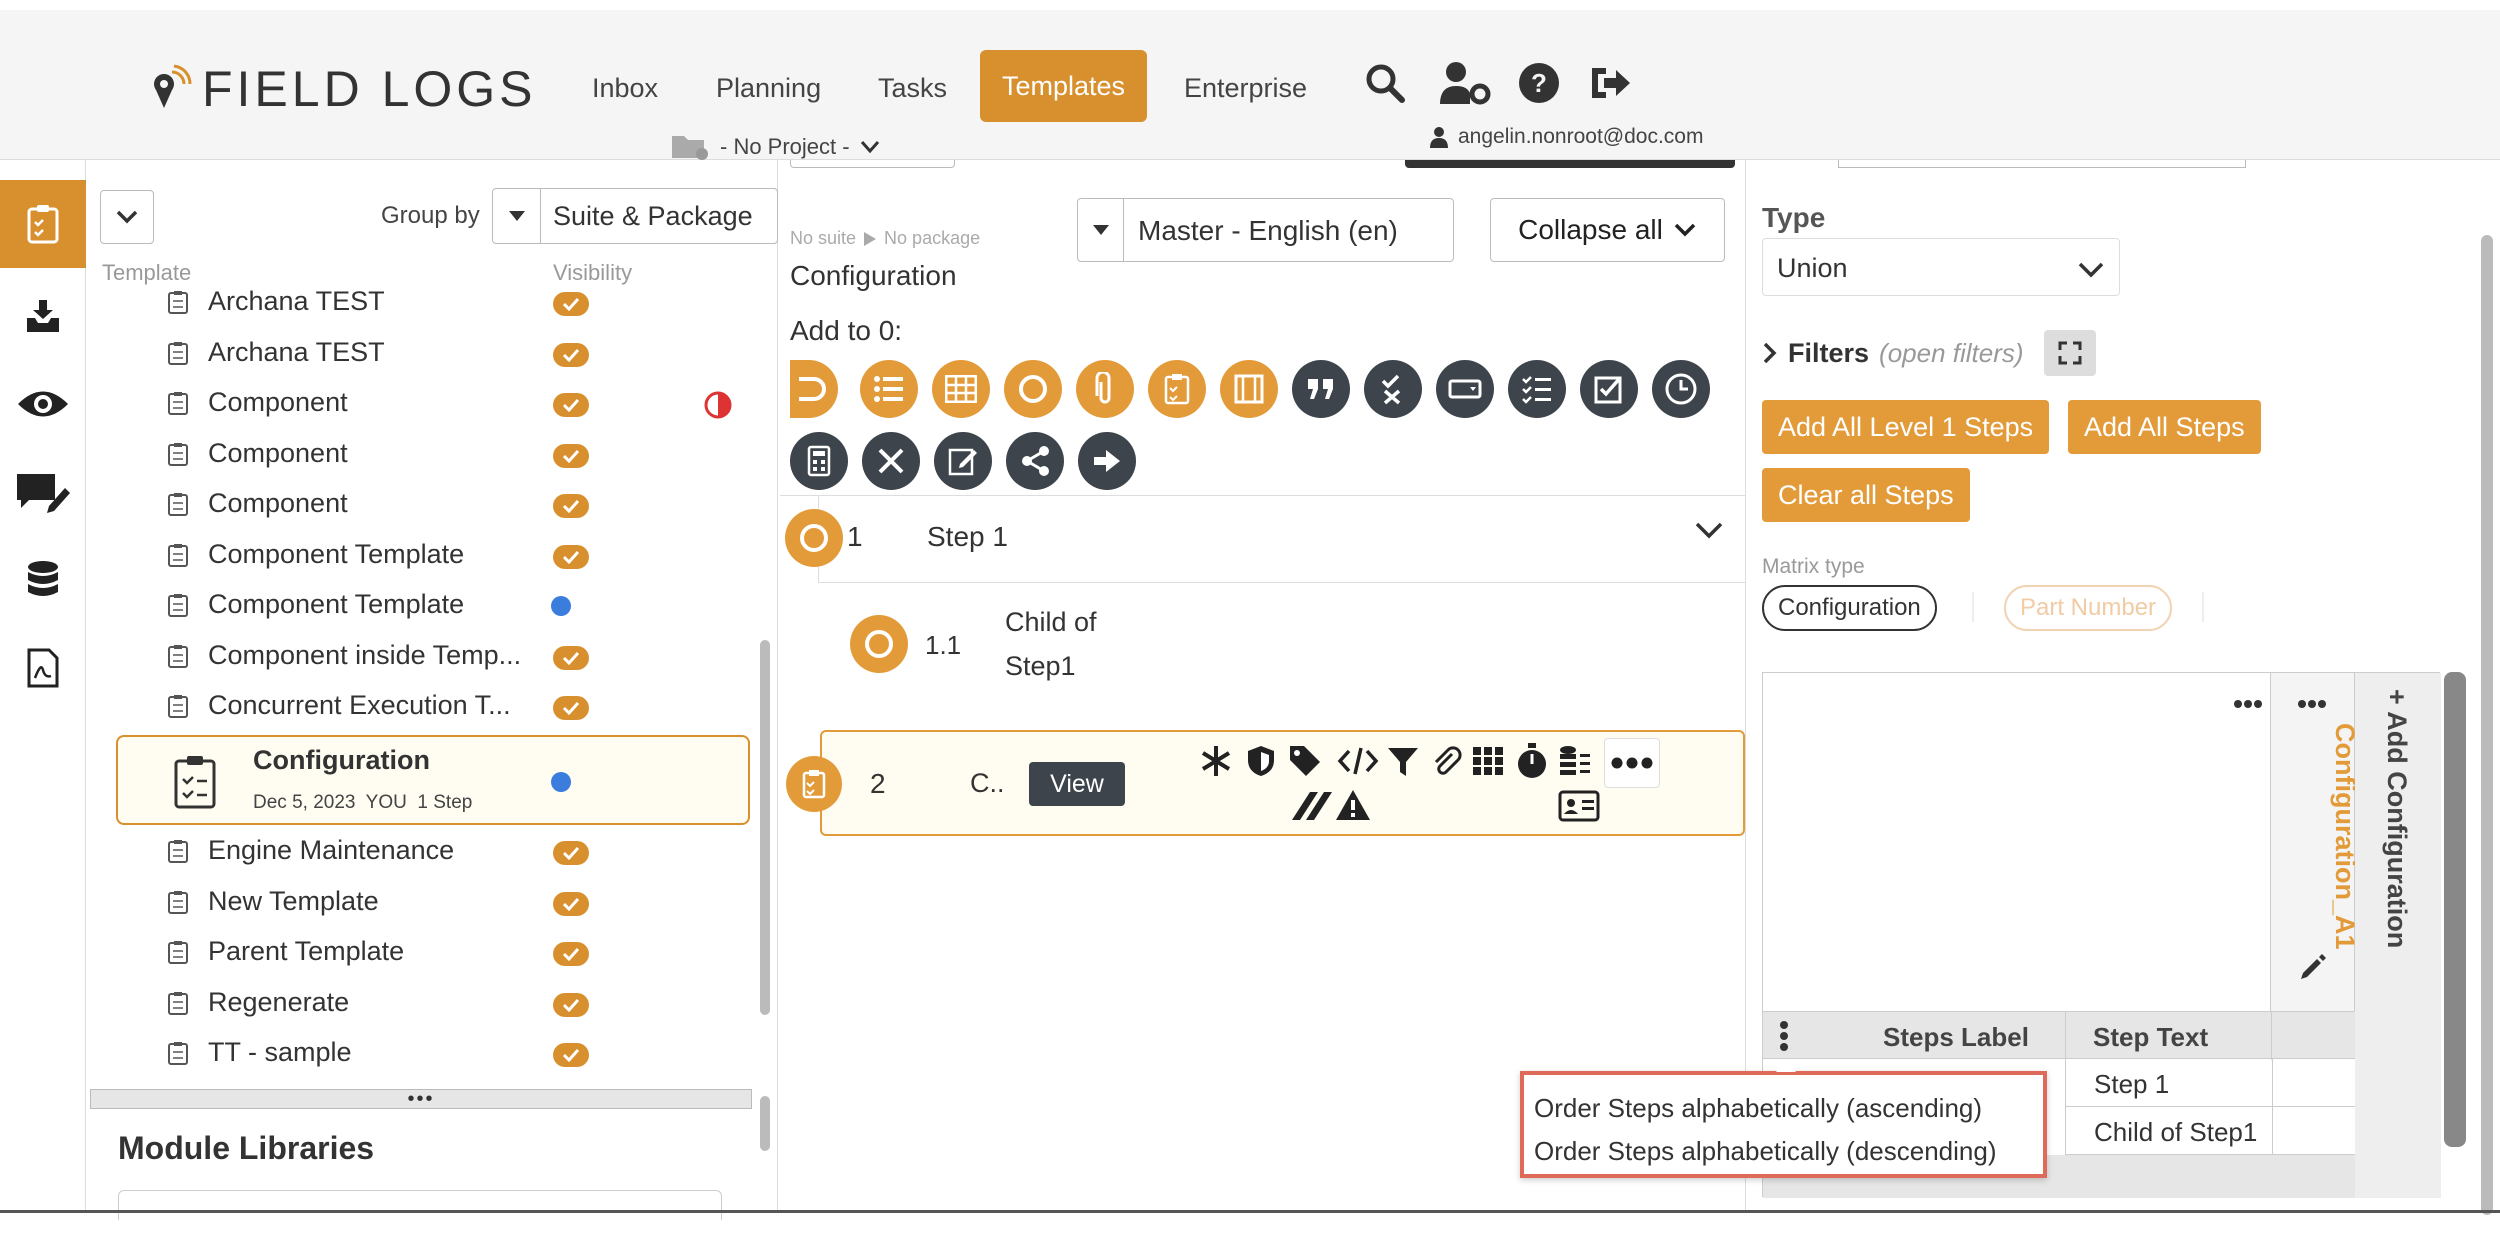 This screenshot has height=1250, width=2500. What do you see at coordinates (1245, 88) in the screenshot?
I see `nav-enterprise: Enterprise` at bounding box center [1245, 88].